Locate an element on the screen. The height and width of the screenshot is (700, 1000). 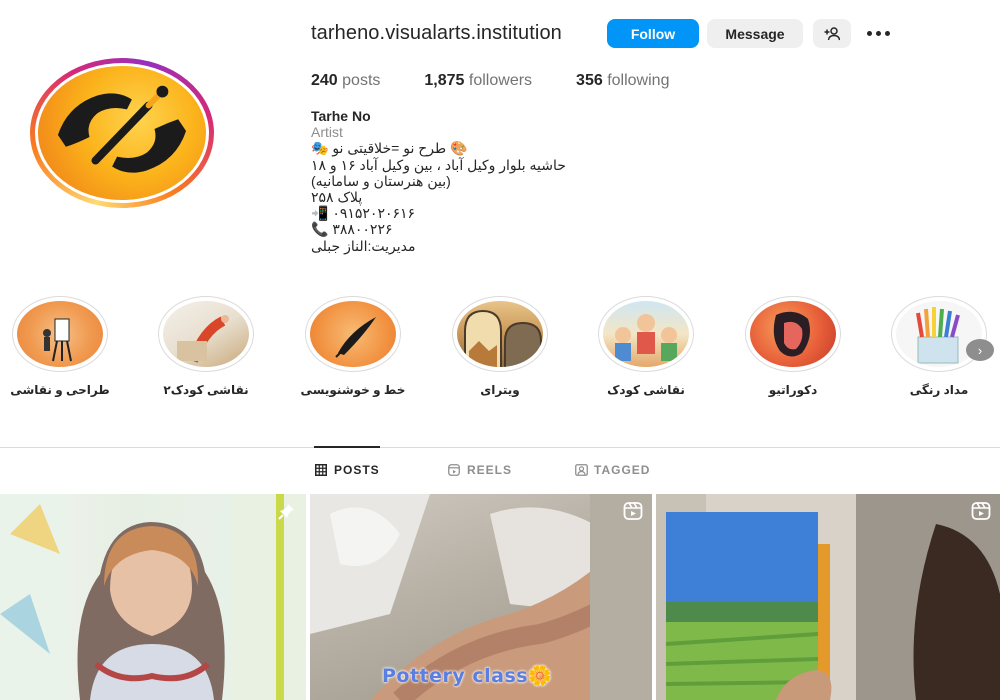
highlight-item: طراحی و نقاشی is located at coordinates (60, 346).